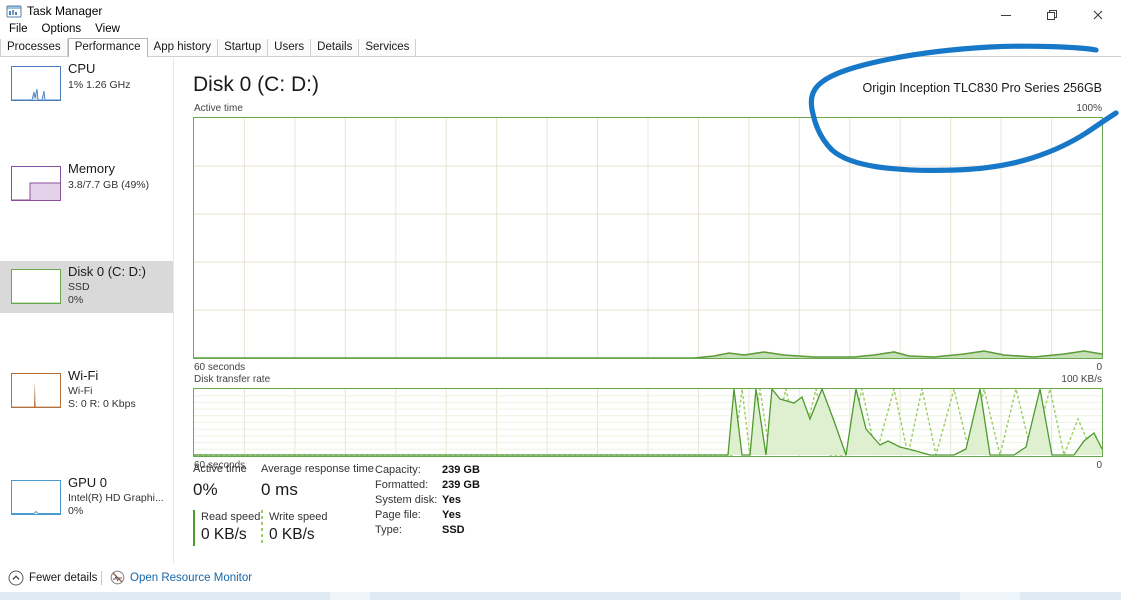 The width and height of the screenshot is (1121, 600). What do you see at coordinates (65, 11) in the screenshot?
I see `window-title: Task Manager` at bounding box center [65, 11].